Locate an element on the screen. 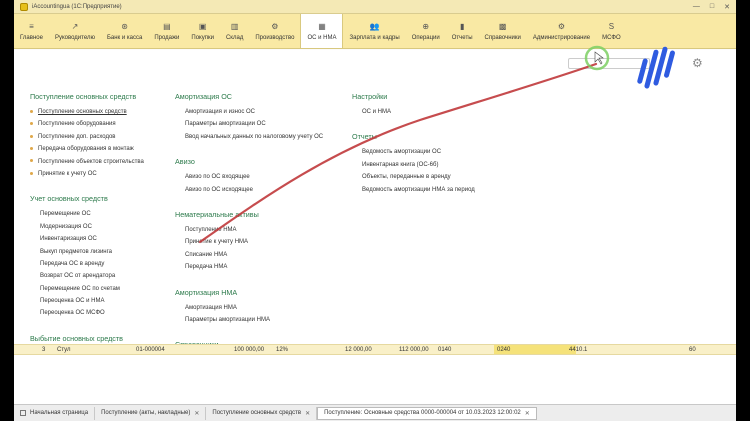  row-vat-sum: 12 000,00 is located at coordinates (358, 350).